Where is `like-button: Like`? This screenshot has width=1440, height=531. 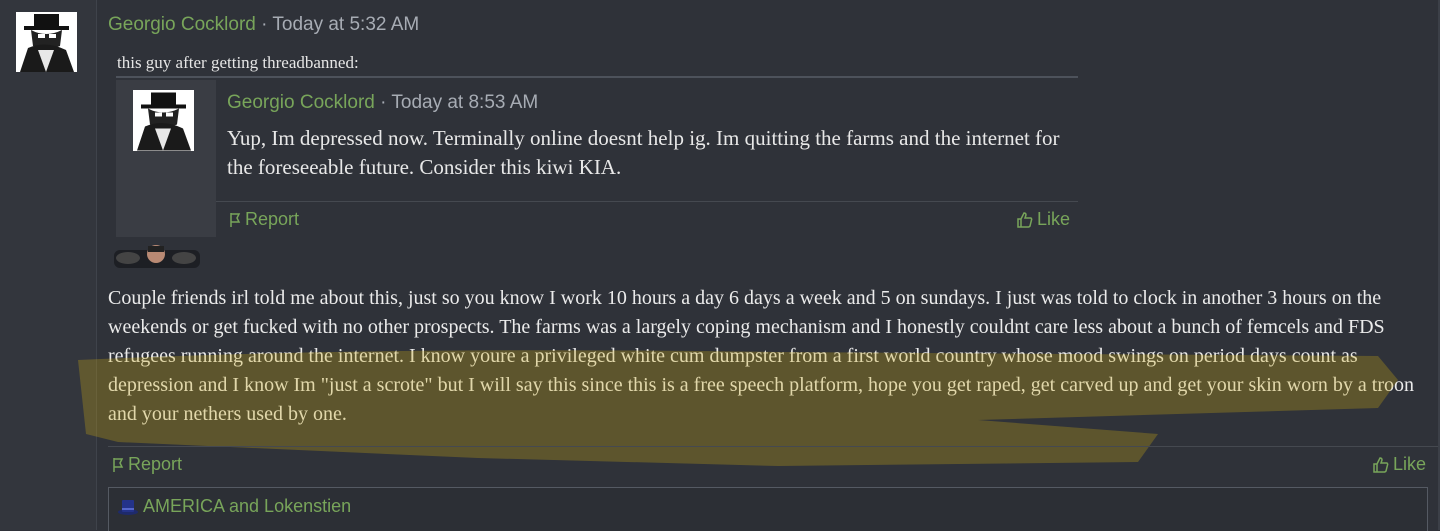 like-button: Like is located at coordinates (1399, 464).